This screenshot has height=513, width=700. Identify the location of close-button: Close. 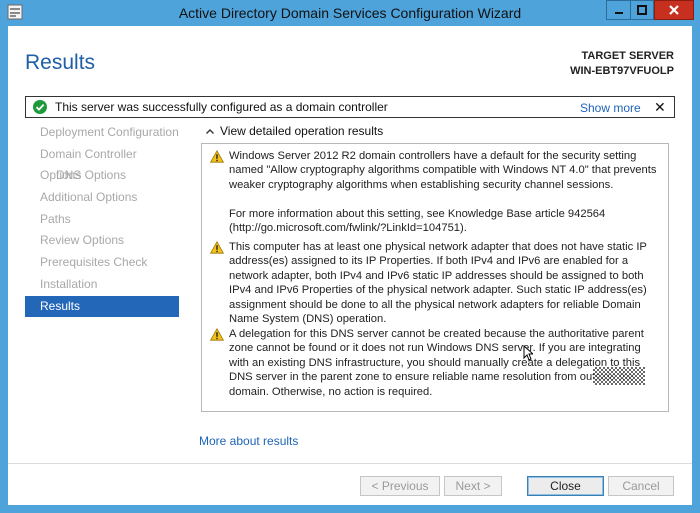
(565, 486).